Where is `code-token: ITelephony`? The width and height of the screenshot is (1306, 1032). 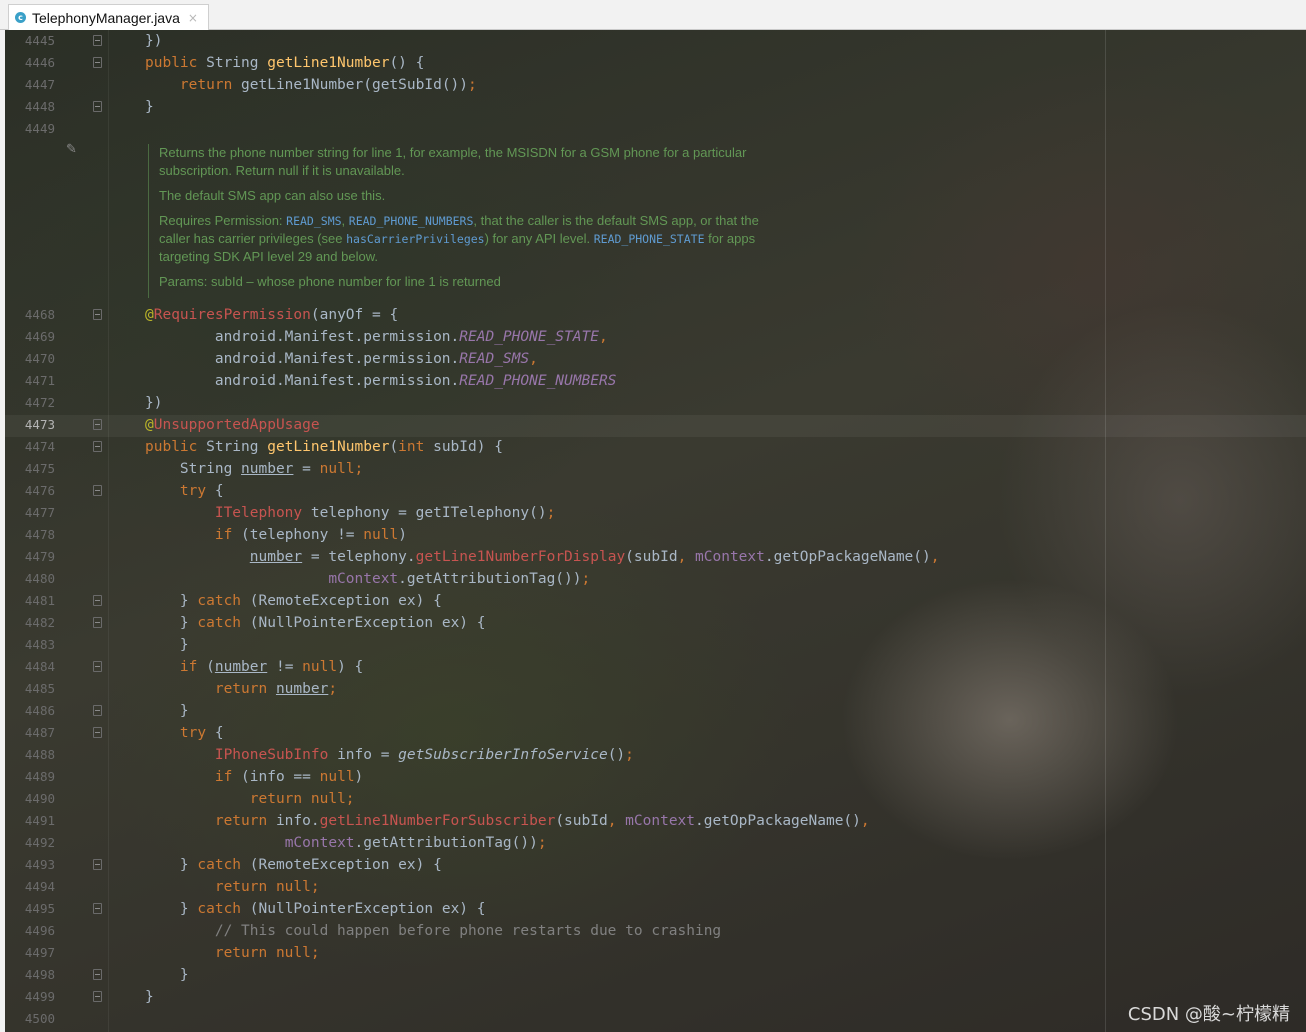 code-token: ITelephony is located at coordinates (262, 513).